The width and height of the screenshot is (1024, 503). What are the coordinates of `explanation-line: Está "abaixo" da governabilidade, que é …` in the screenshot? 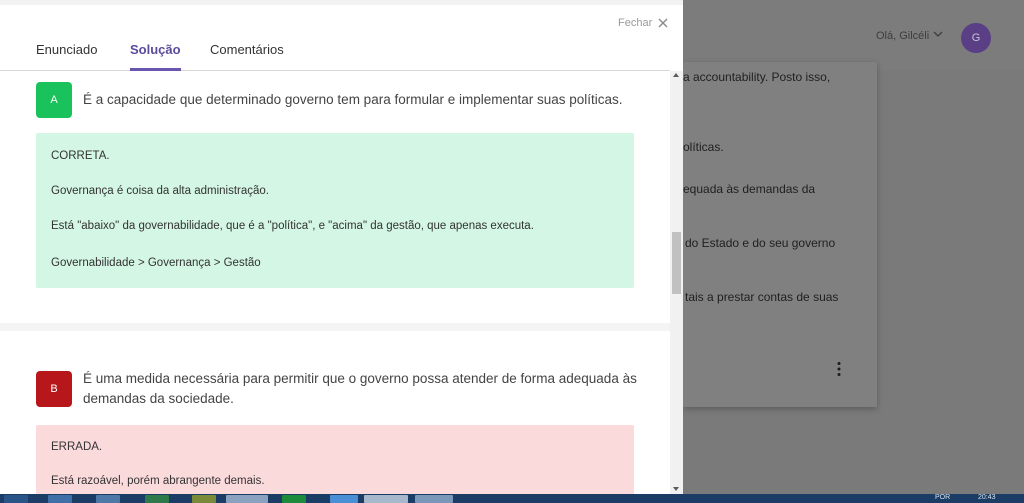 It's located at (292, 226).